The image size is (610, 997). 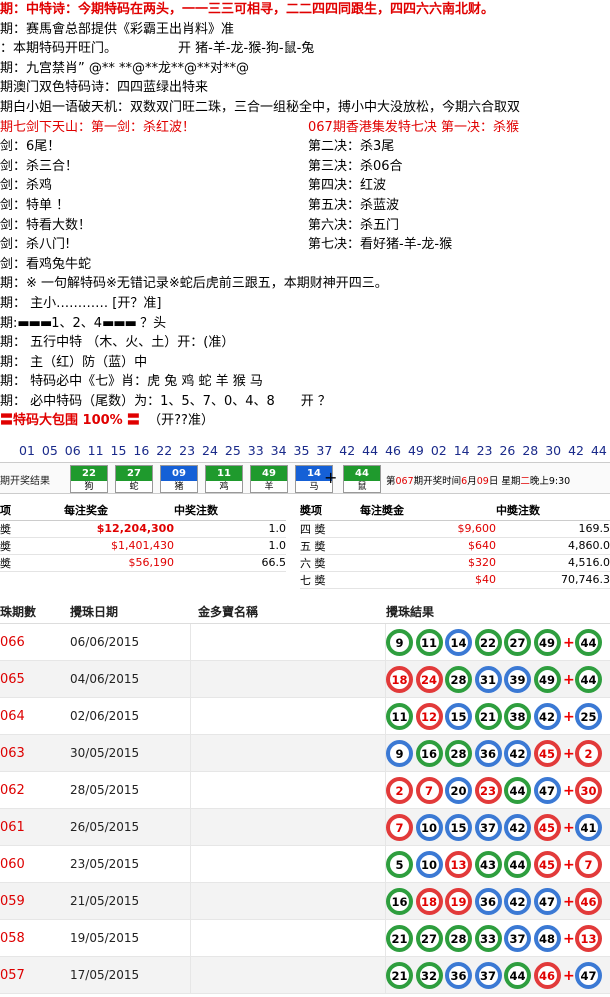 I want to click on bars-left: ▬▬▬, so click(x=34, y=323).